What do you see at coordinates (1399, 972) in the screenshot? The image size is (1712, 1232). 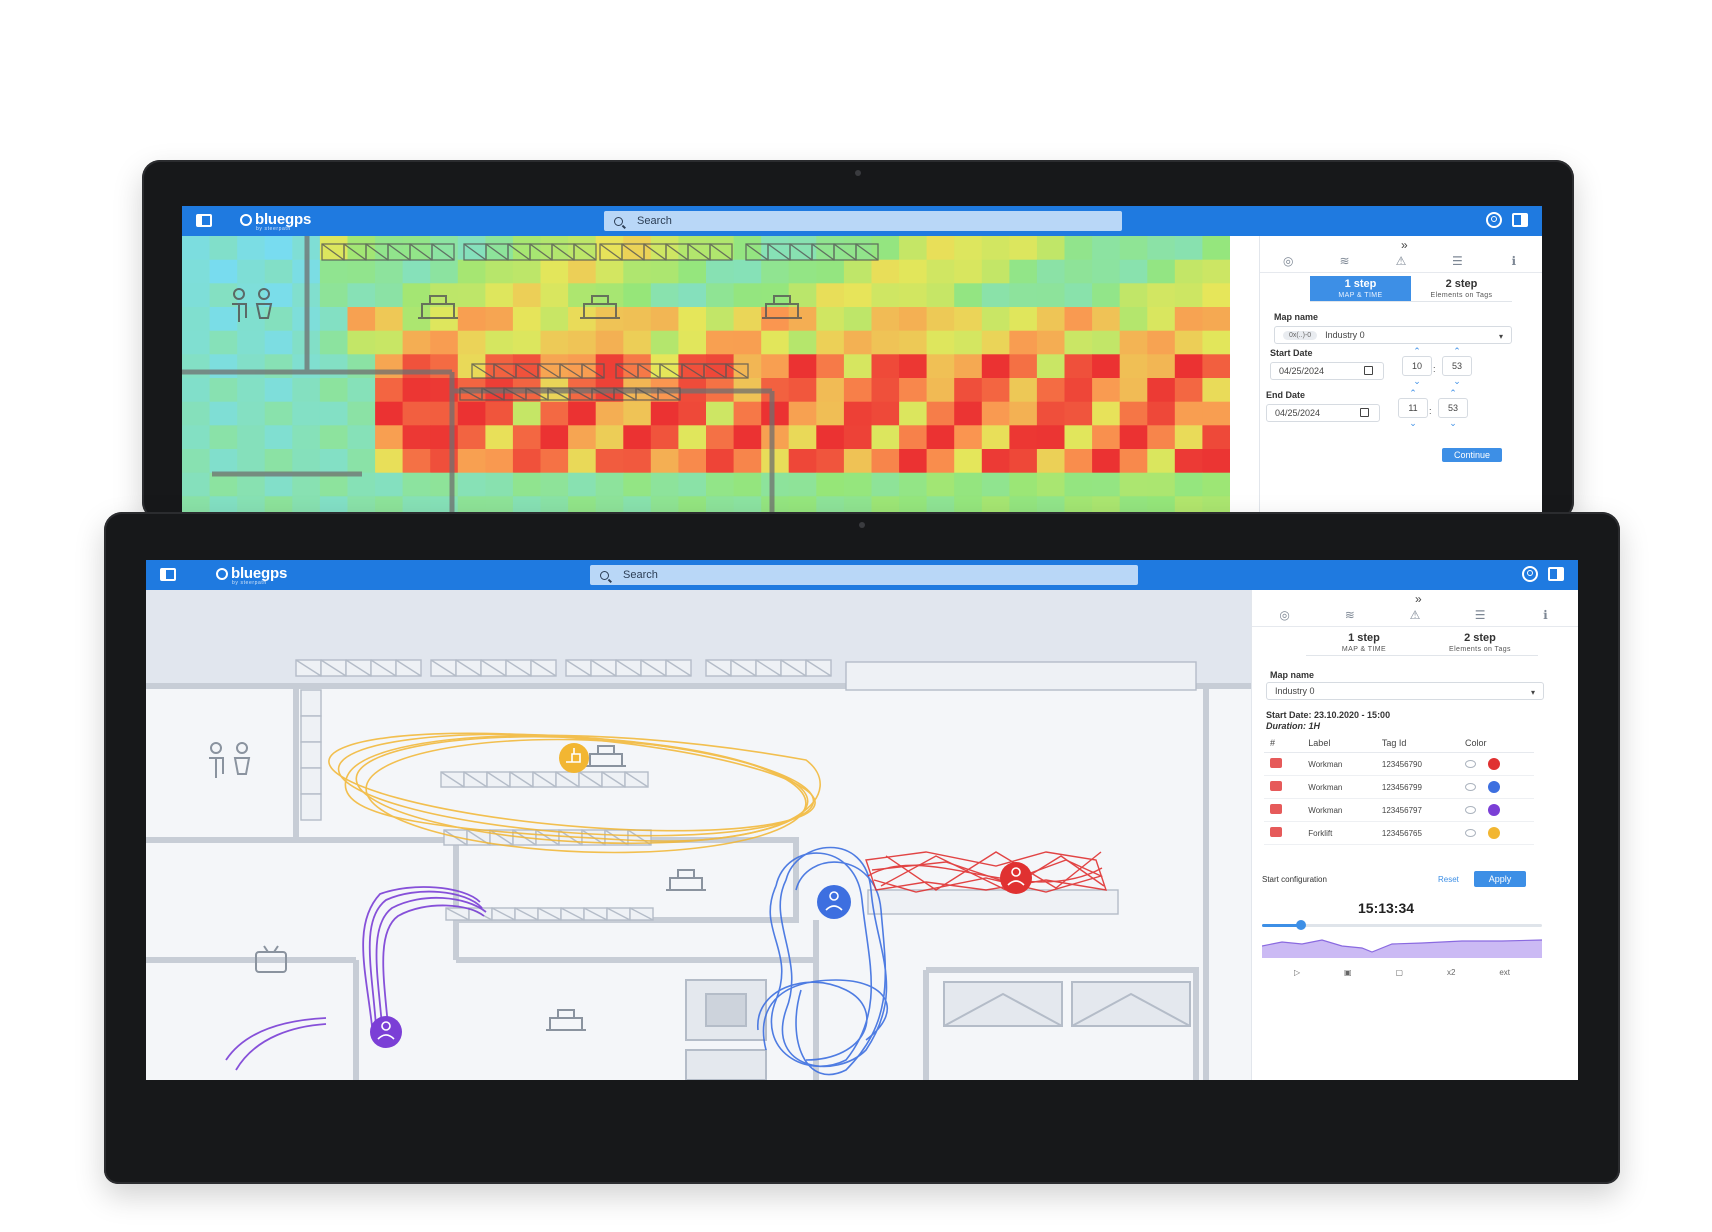 I see `frame-icon: ▢` at bounding box center [1399, 972].